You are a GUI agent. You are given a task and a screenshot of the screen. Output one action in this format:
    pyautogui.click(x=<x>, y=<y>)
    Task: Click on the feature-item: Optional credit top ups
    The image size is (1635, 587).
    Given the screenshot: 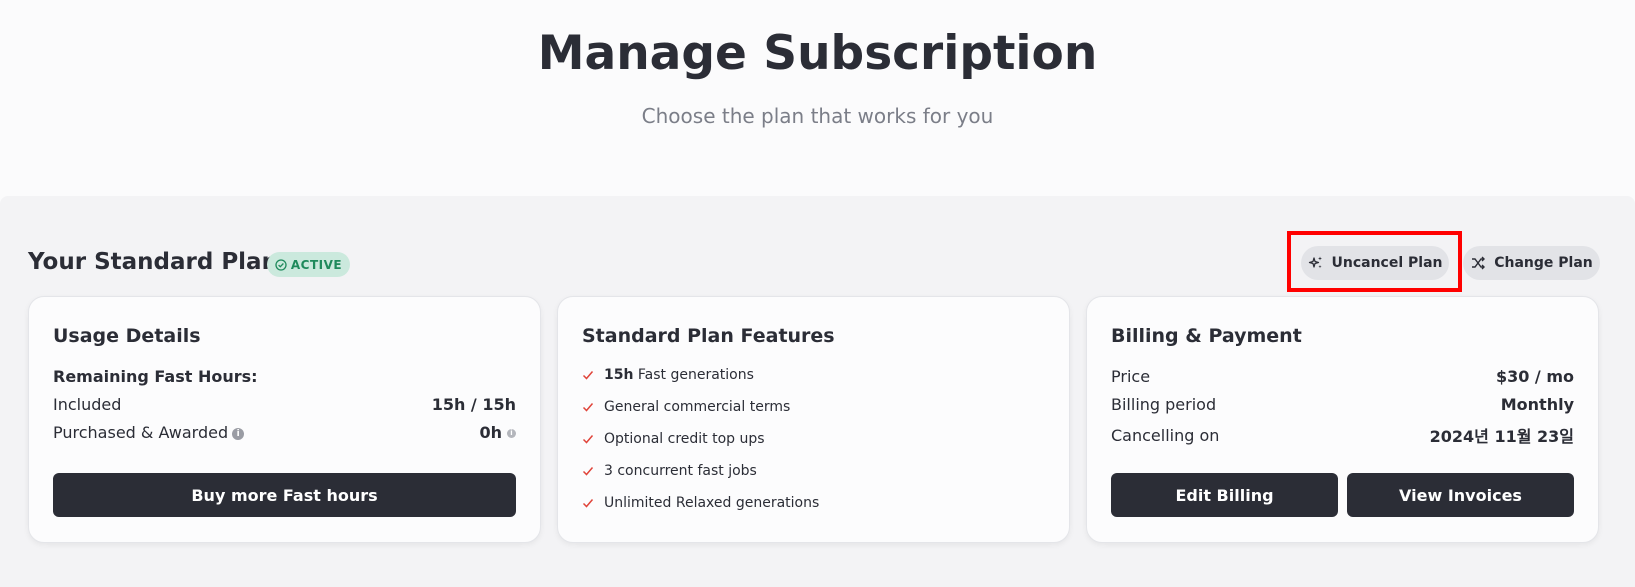 What is the action you would take?
    pyautogui.click(x=673, y=439)
    